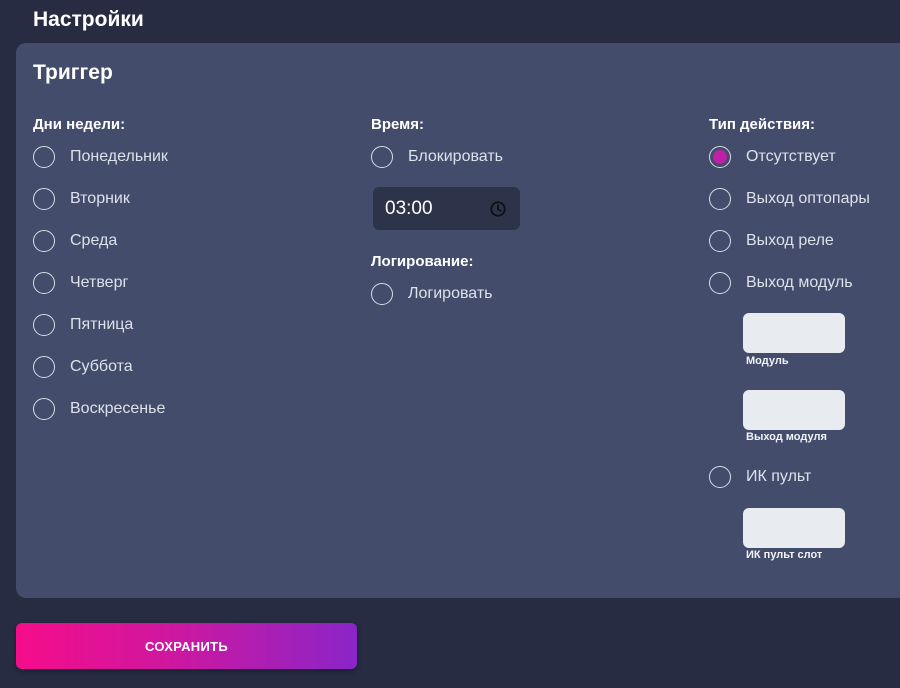 This screenshot has width=900, height=688. I want to click on radio-none: Отсутствует, so click(804, 157).